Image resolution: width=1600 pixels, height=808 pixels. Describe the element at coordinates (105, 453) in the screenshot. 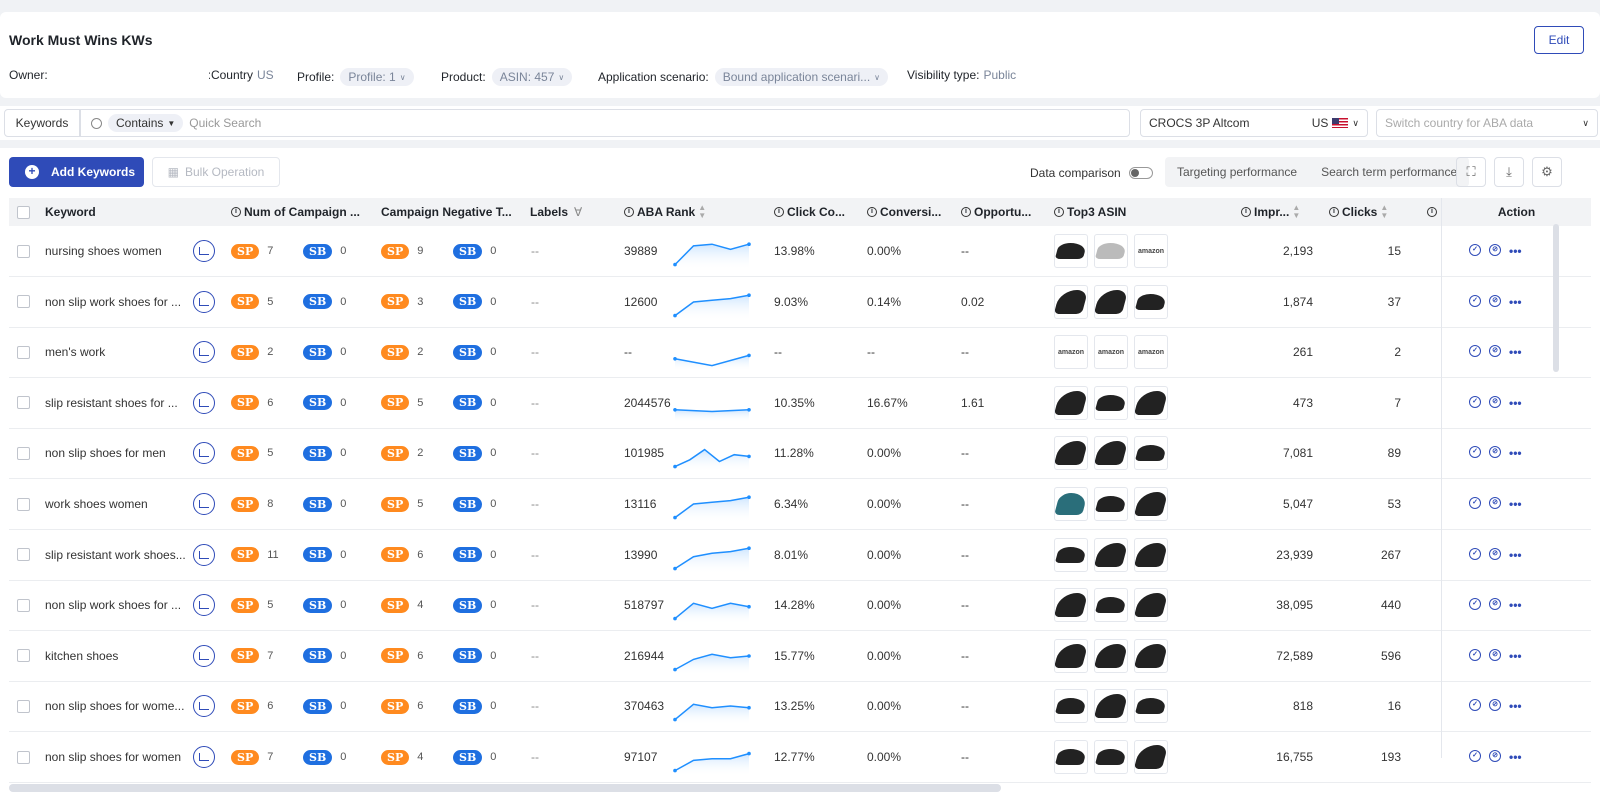

I see `keyword-cell: non slip shoes for men` at that location.